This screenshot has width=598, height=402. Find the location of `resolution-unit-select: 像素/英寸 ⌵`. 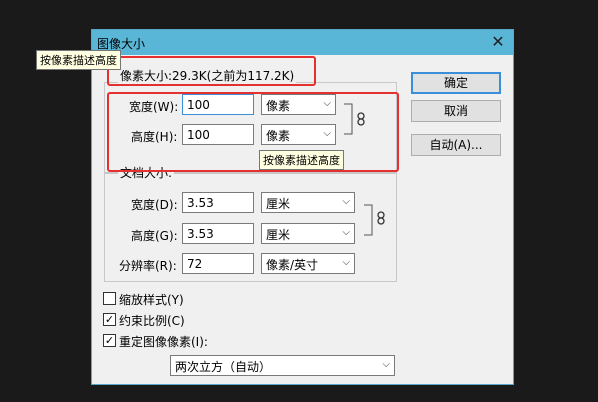

resolution-unit-select: 像素/英寸 ⌵ is located at coordinates (308, 263).